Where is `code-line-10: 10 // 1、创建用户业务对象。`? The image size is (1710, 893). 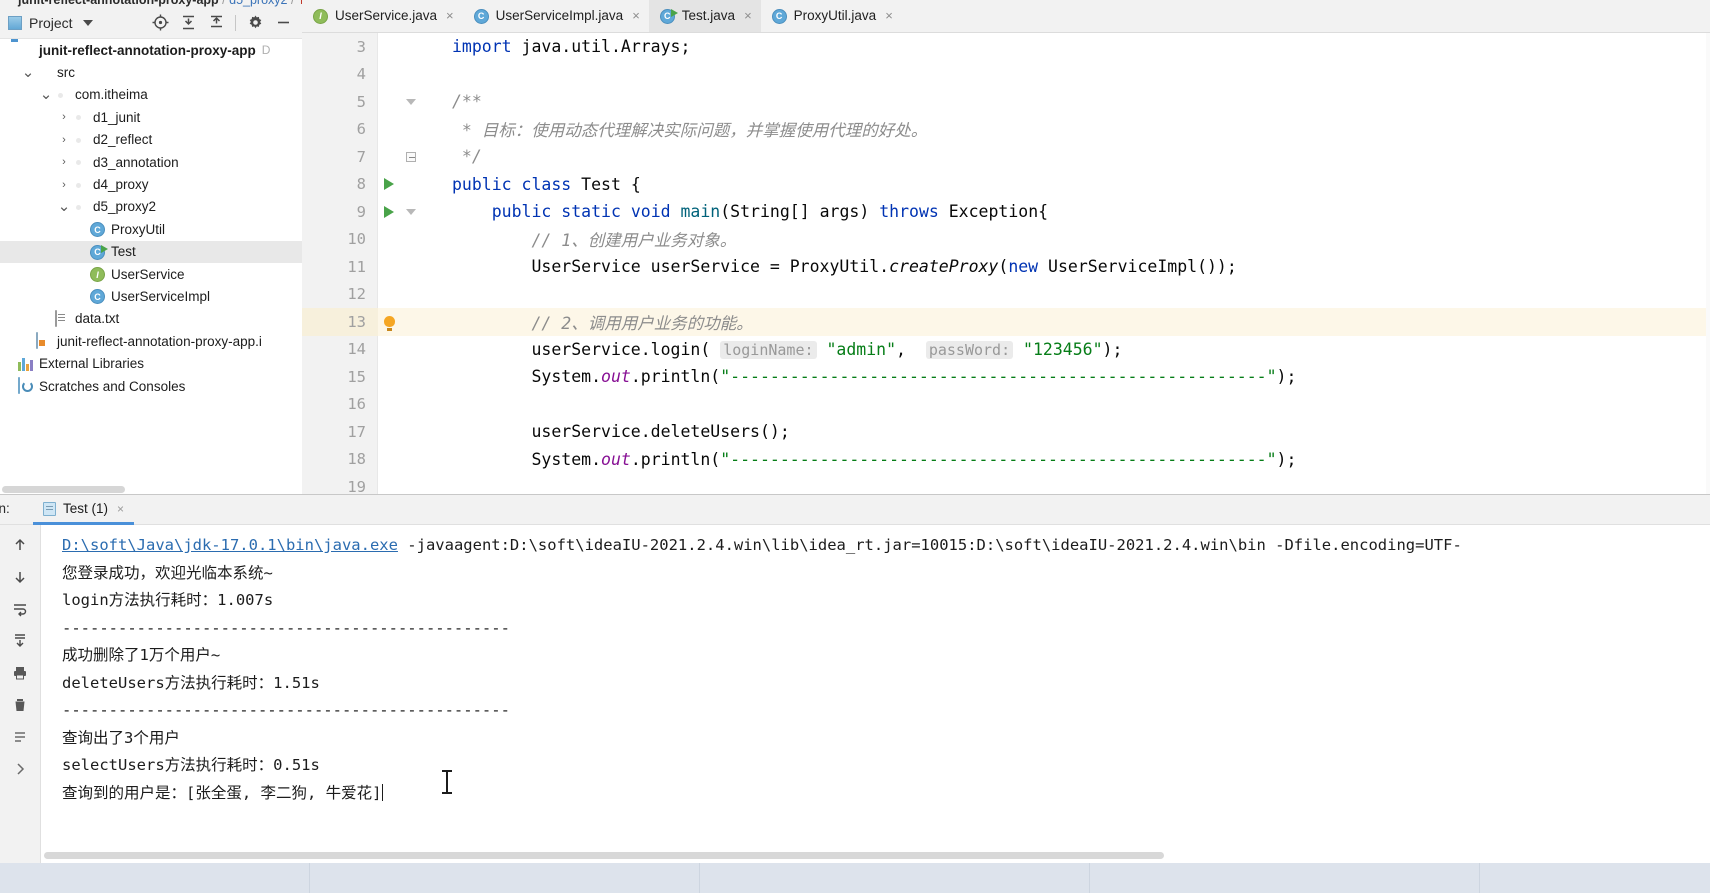
code-line-10: 10 // 1、创建用户业务对象。 is located at coordinates (1006, 240).